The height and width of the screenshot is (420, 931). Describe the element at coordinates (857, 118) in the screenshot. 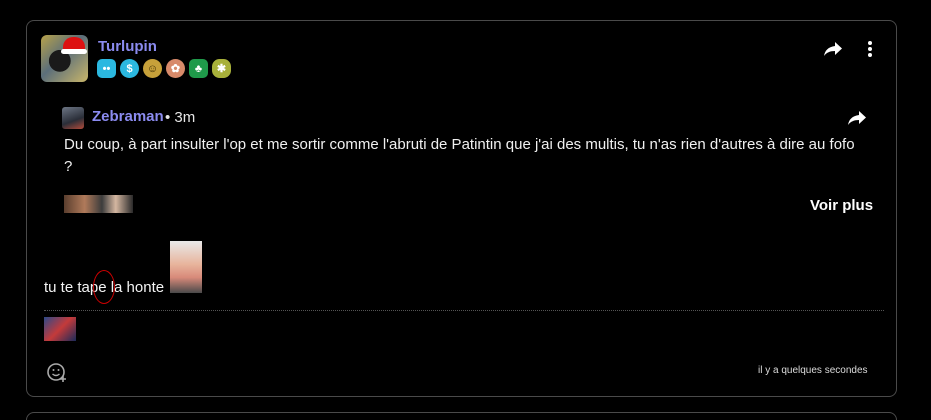

I see `quote-share-icon` at that location.